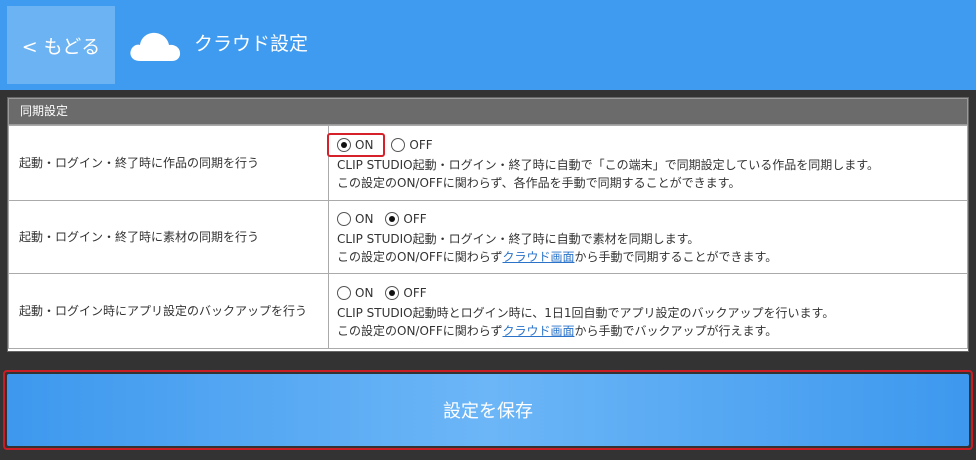 This screenshot has width=976, height=460. I want to click on backup-on-radio: ON, so click(355, 293).